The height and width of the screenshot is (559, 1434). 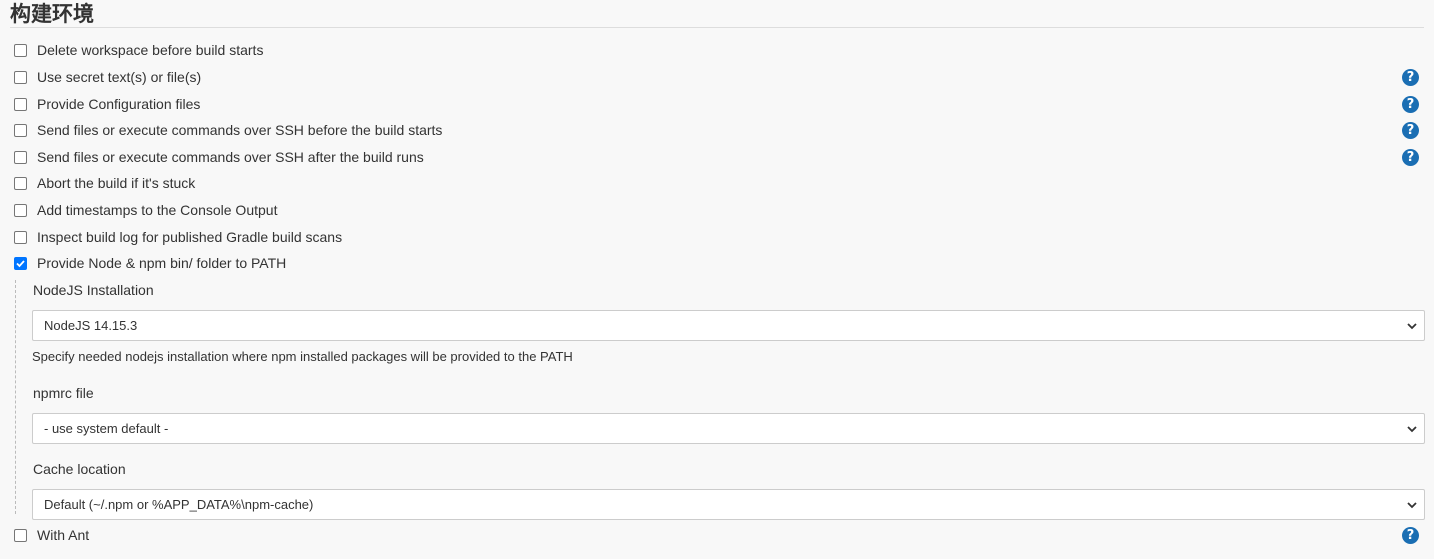 I want to click on select-value: NodeJS 14.15.3, so click(x=91, y=325).